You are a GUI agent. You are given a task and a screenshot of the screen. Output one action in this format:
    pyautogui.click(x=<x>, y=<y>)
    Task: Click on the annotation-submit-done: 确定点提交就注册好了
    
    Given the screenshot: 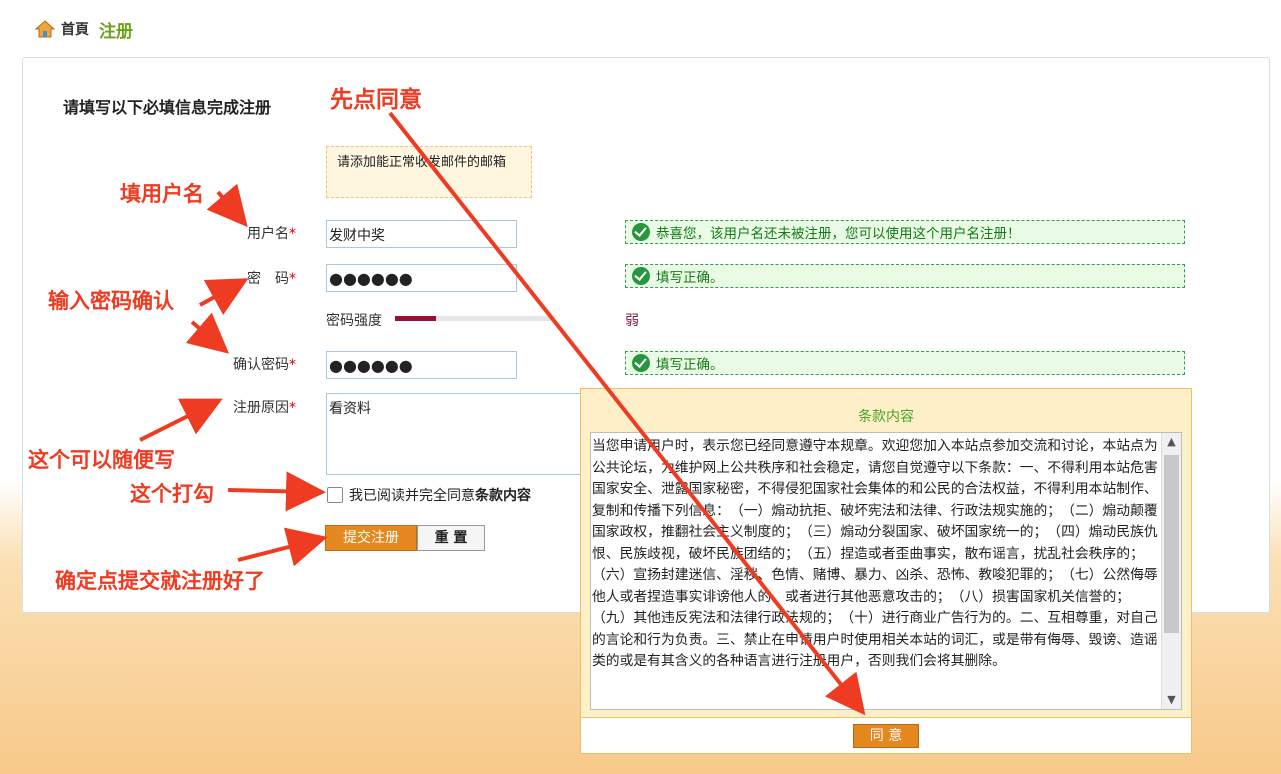 What is the action you would take?
    pyautogui.click(x=160, y=581)
    